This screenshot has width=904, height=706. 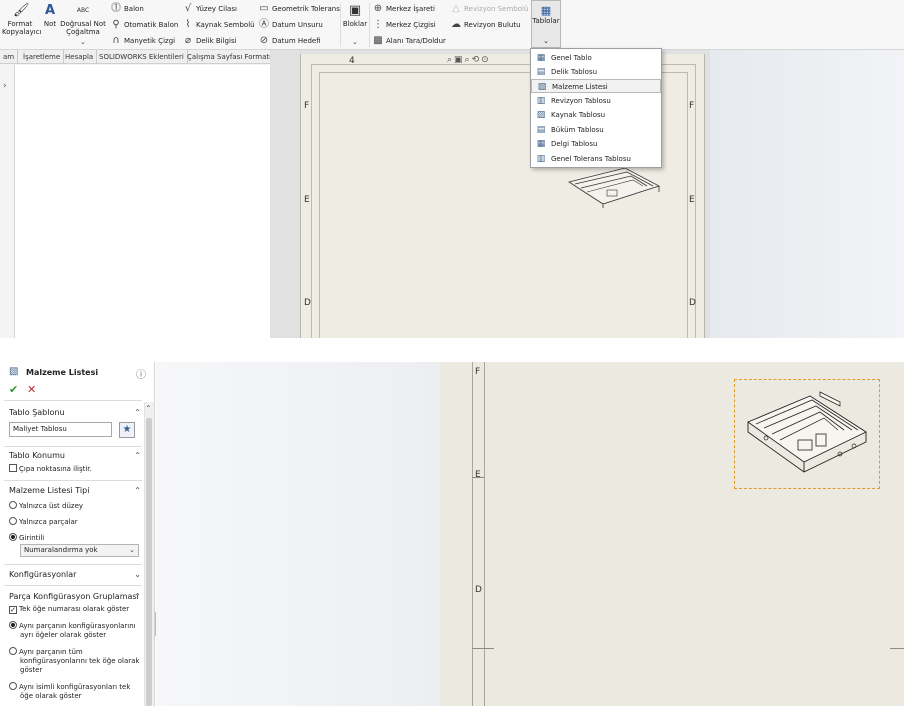 What do you see at coordinates (596, 144) in the screenshot?
I see `menu-item-punch-table: ▦ Delgi Tablosu` at bounding box center [596, 144].